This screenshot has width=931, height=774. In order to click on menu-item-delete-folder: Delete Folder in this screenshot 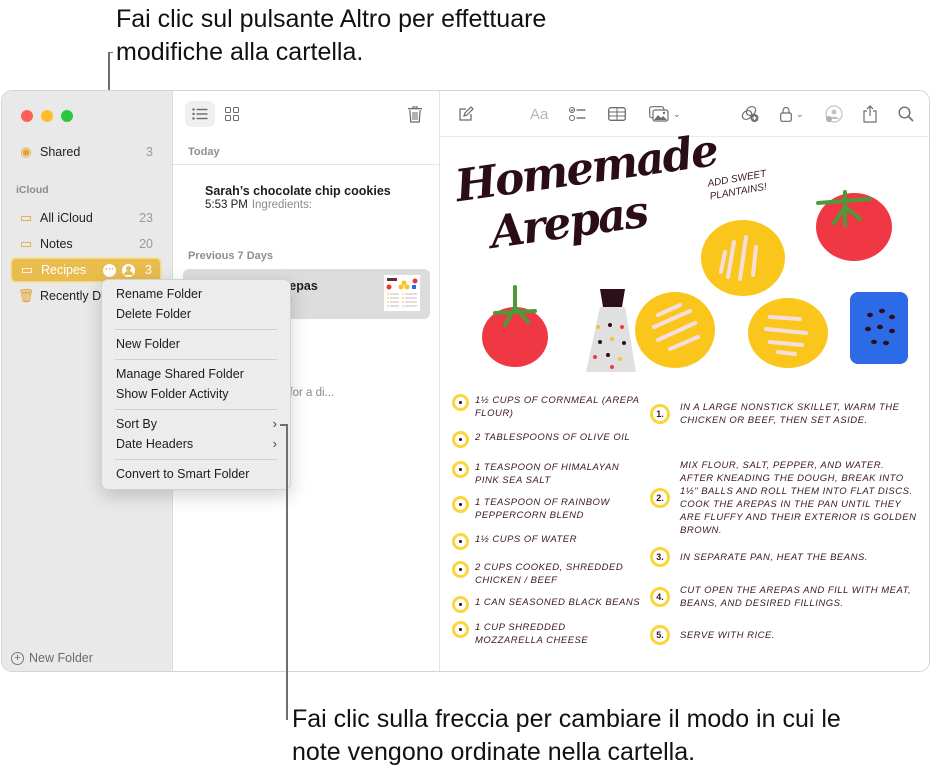, I will do `click(196, 314)`.